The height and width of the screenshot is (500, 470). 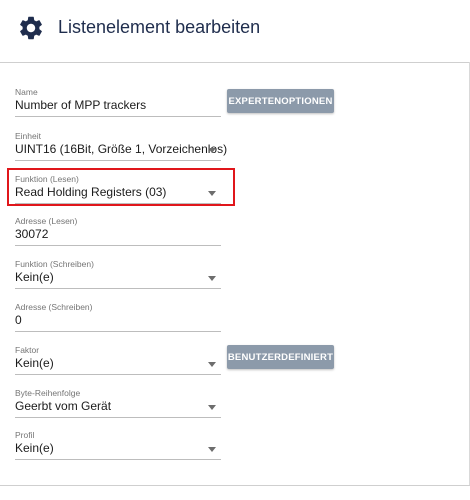 I want to click on write-function-underline, so click(x=118, y=288).